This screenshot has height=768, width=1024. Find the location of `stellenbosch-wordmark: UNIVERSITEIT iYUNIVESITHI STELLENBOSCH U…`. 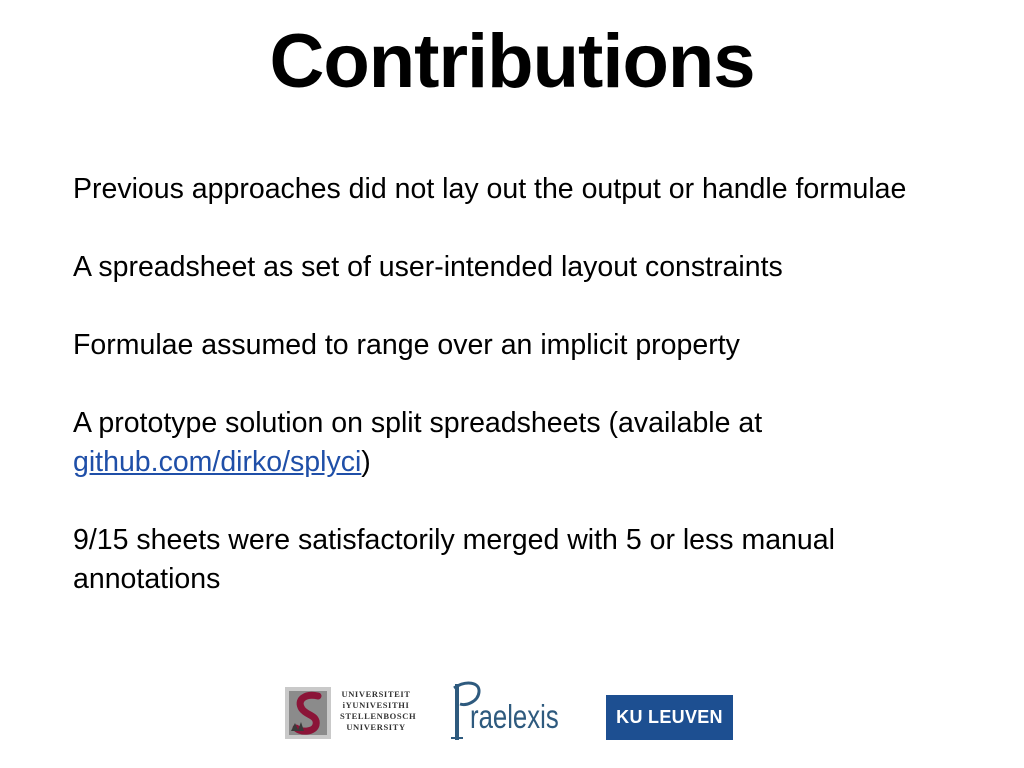

stellenbosch-wordmark: UNIVERSITEIT iYUNIVESITHI STELLENBOSCH U… is located at coordinates (378, 711).